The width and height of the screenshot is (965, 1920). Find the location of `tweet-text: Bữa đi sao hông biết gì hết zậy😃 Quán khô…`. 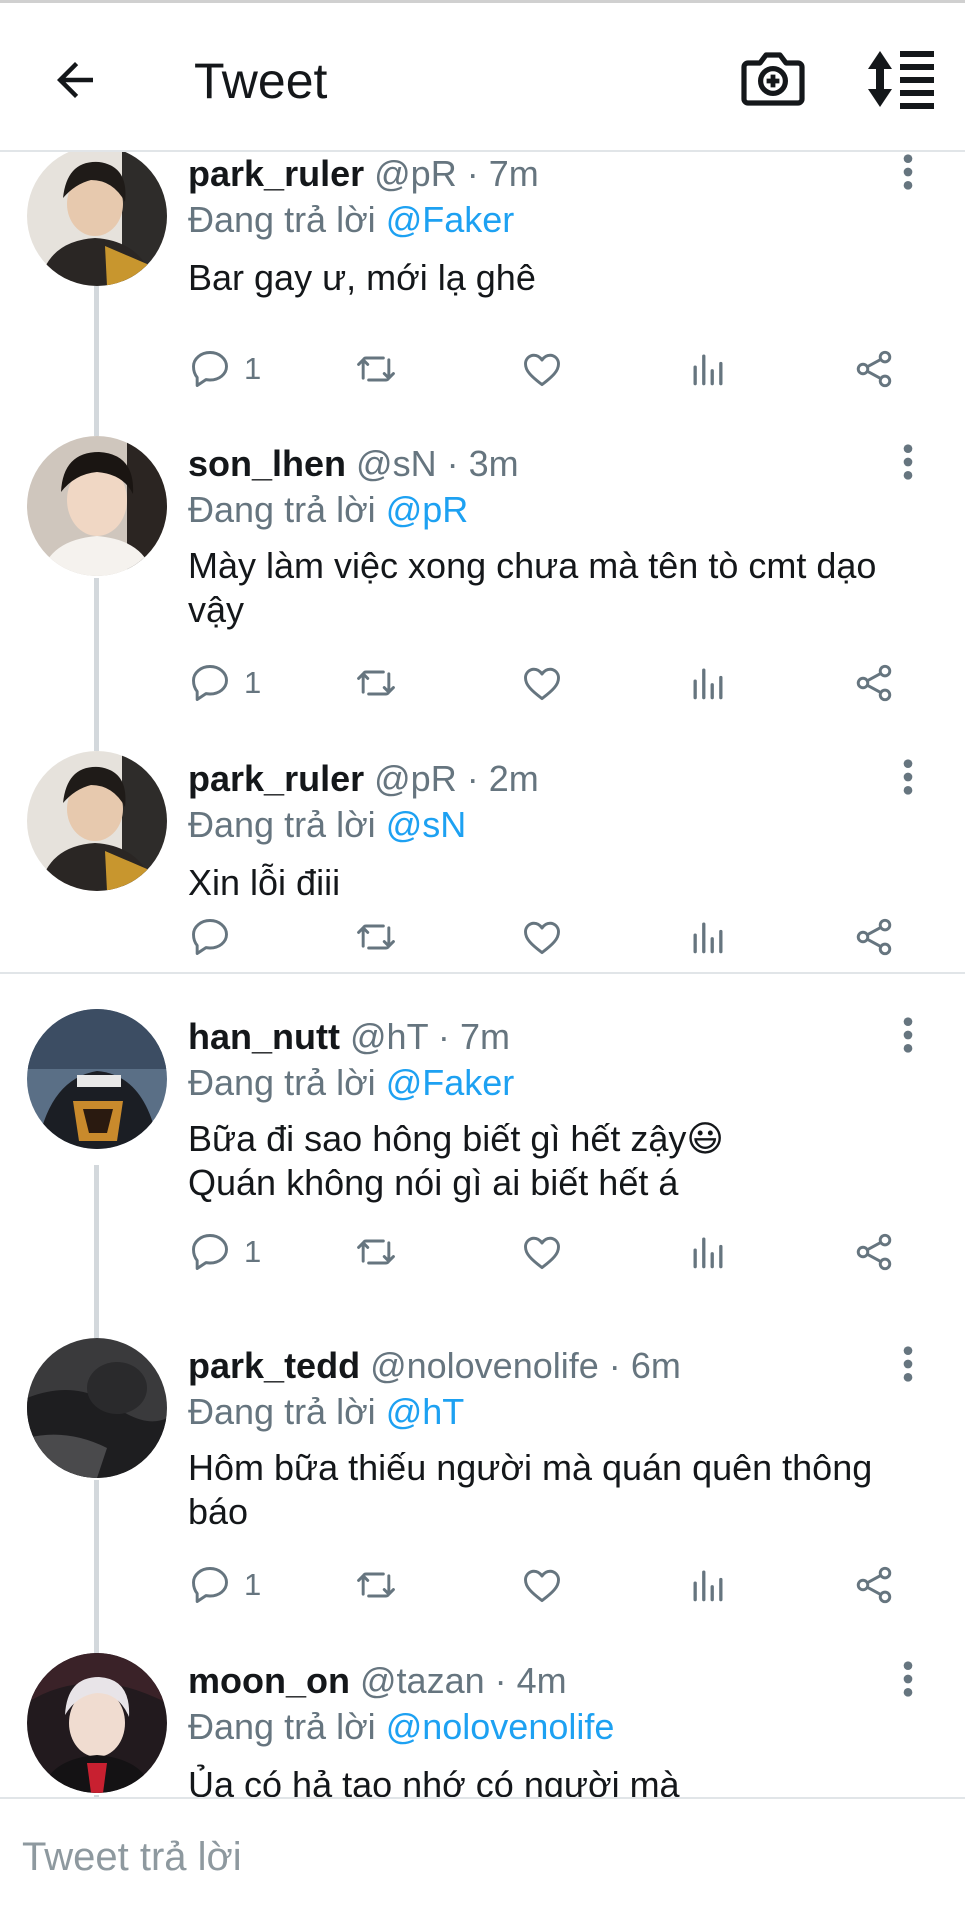

tweet-text: Bữa đi sao hông biết gì hết zậy😃 Quán khô… is located at coordinates (558, 1161).